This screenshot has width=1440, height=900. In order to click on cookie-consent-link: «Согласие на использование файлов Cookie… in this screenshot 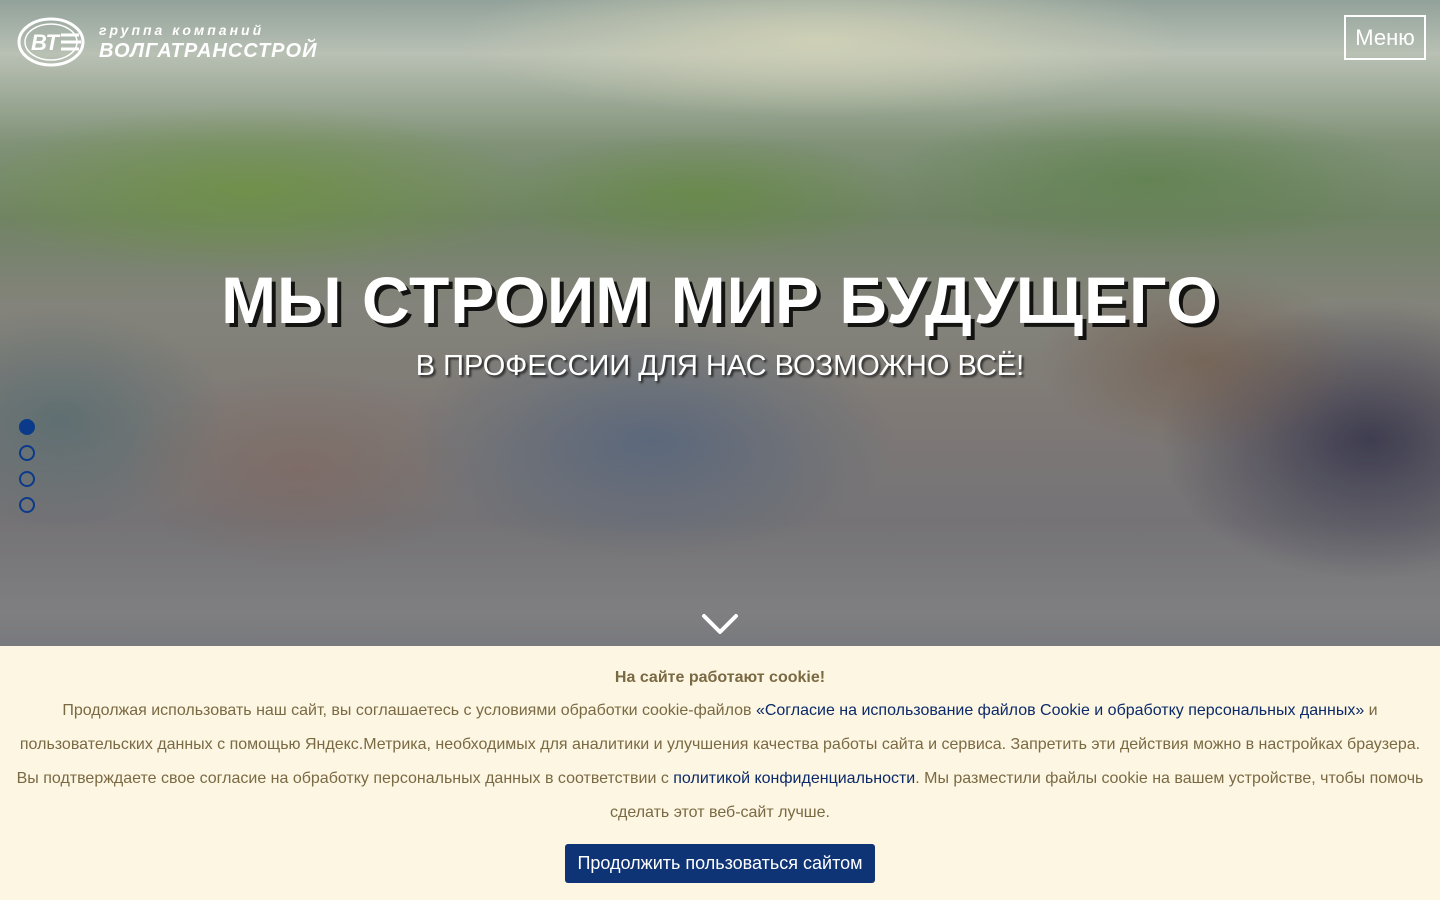, I will do `click(1060, 710)`.